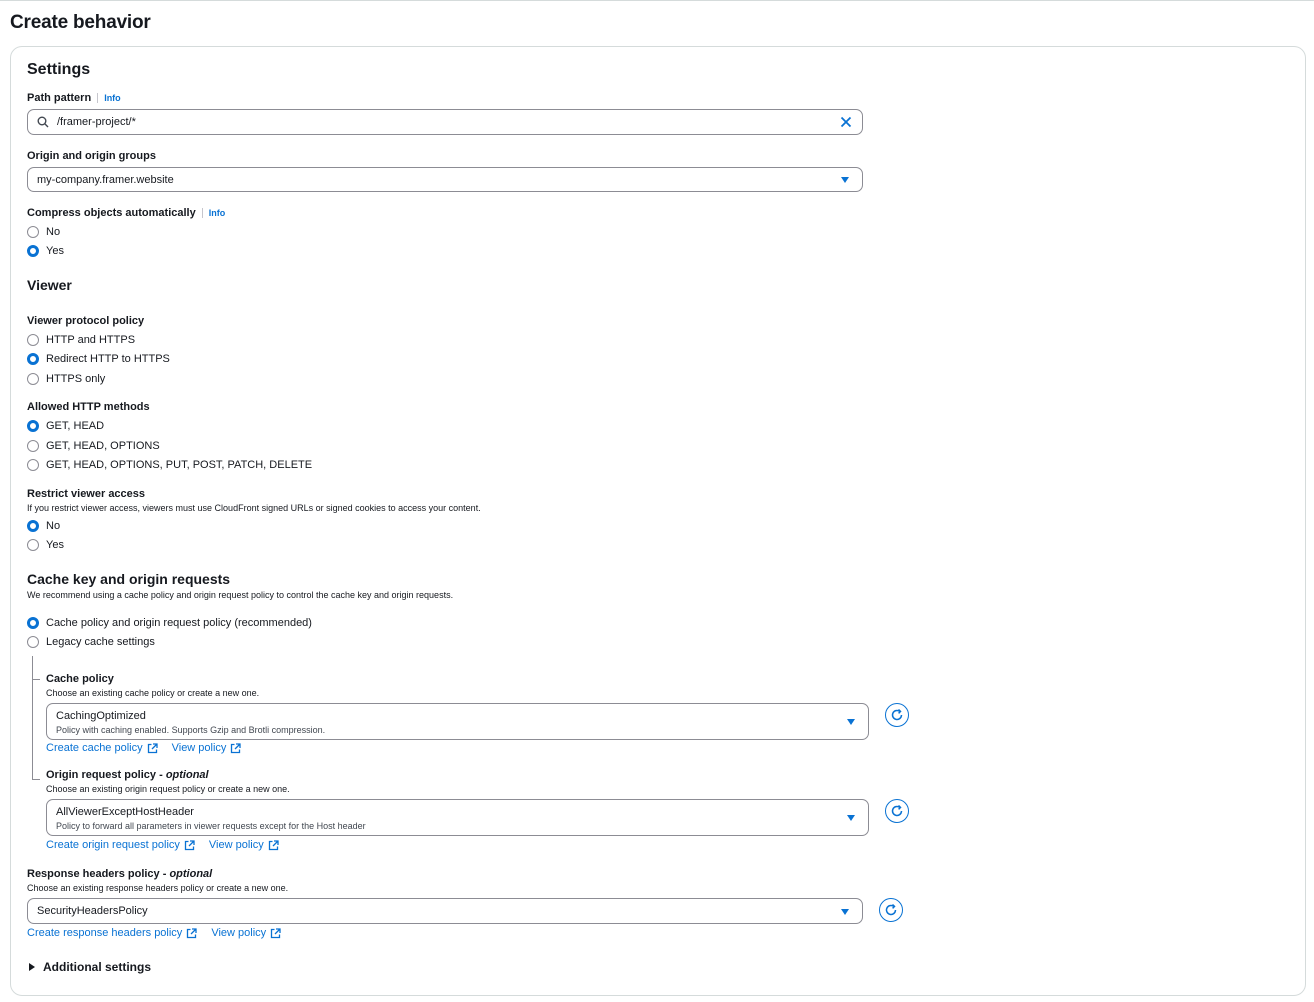 The height and width of the screenshot is (1002, 1314). I want to click on tree-line, so click(32, 718).